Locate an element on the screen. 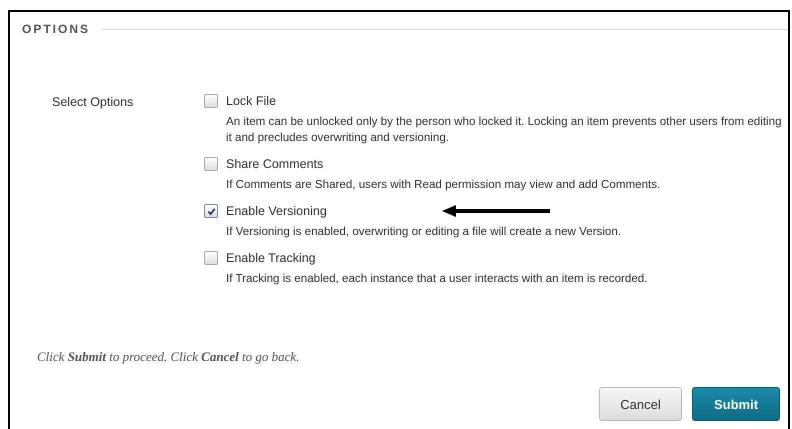 The image size is (792, 429). submit-button: Submit is located at coordinates (736, 404).